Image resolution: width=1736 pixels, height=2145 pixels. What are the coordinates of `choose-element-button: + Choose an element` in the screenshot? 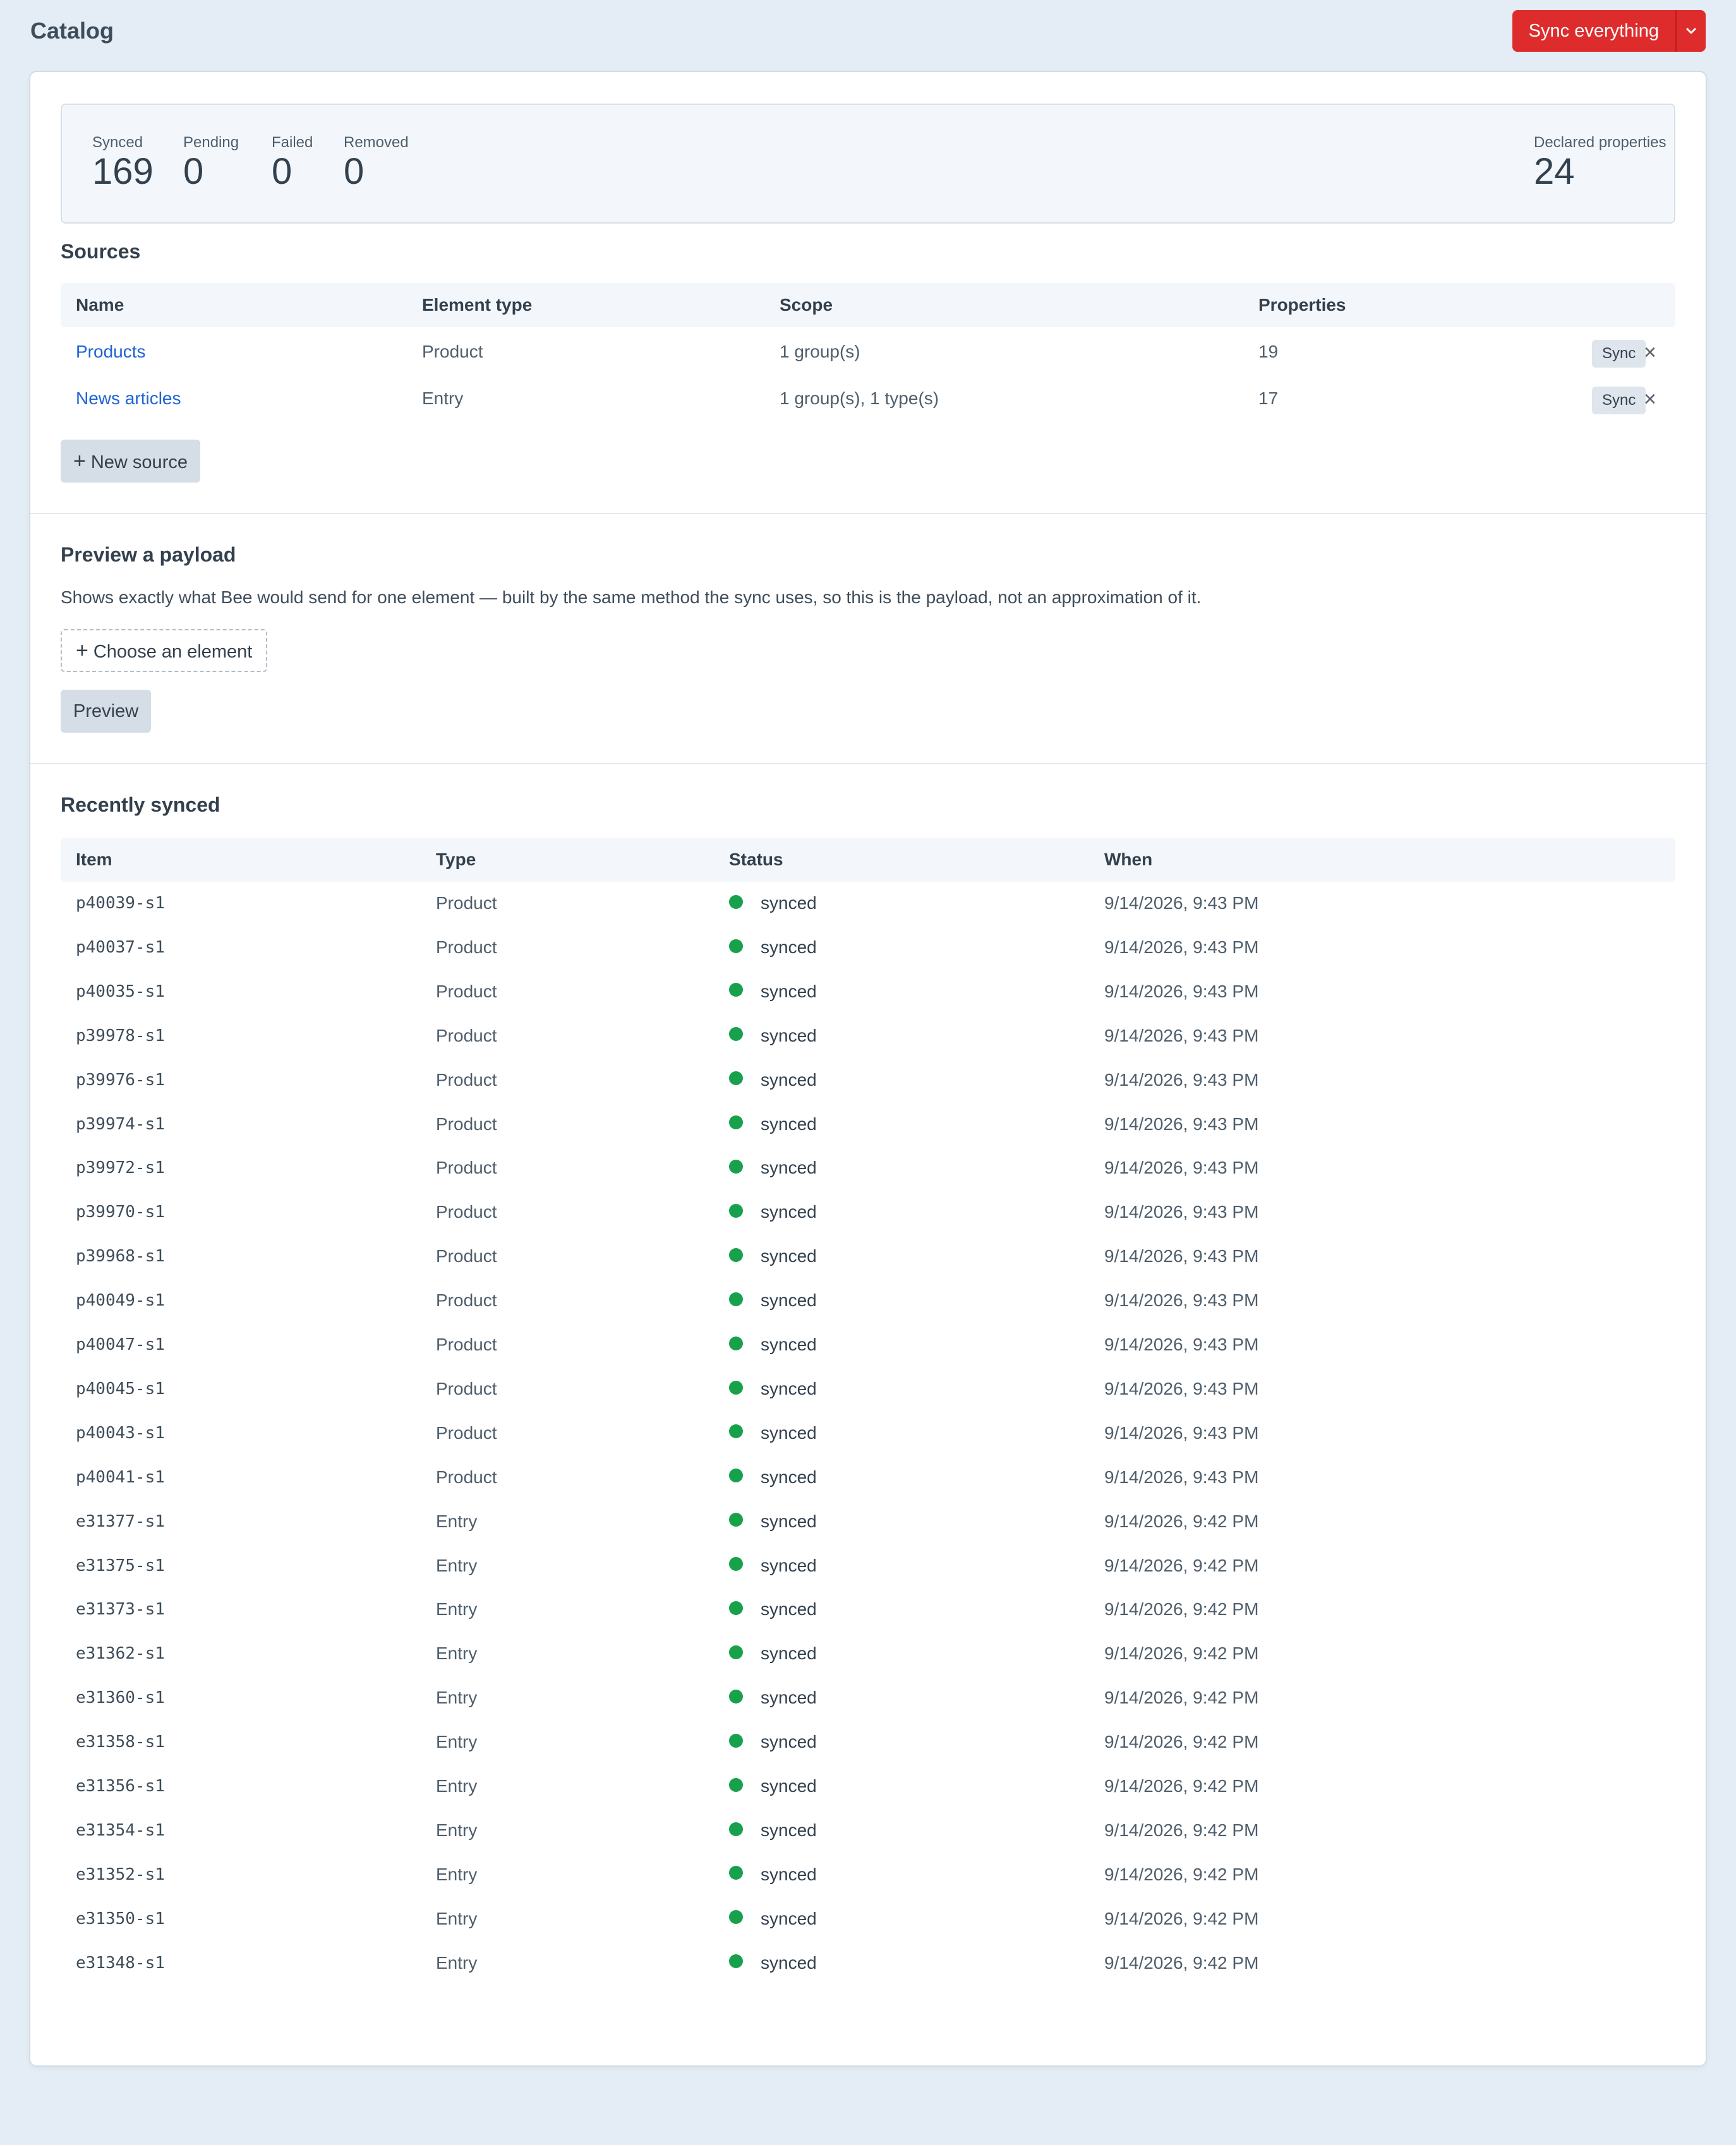 It's located at (165, 650).